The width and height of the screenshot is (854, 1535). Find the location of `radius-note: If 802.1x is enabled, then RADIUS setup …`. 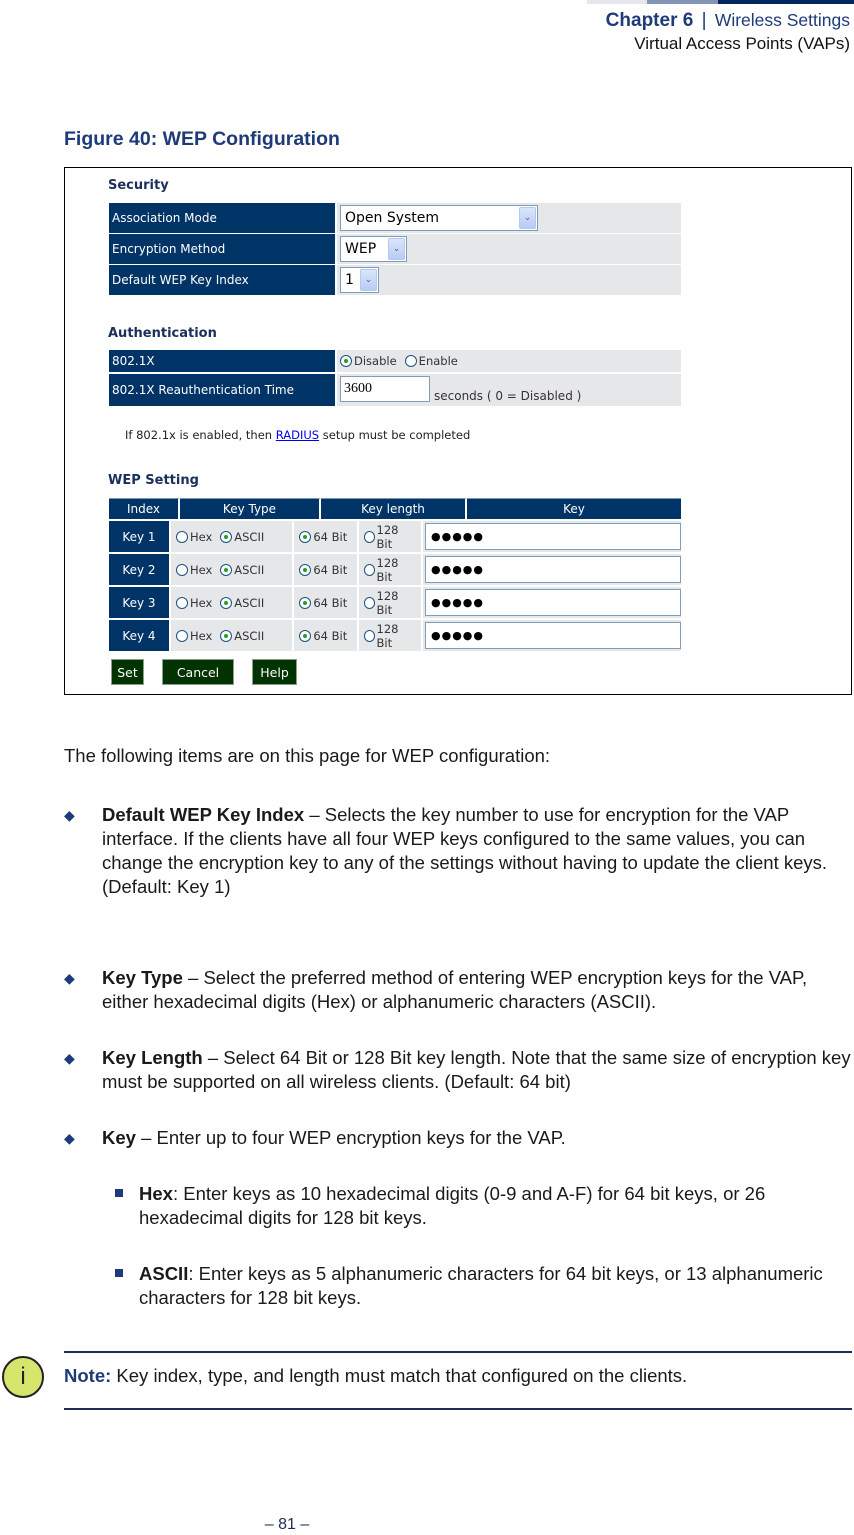

radius-note: If 802.1x is enabled, then RADIUS setup … is located at coordinates (298, 435).